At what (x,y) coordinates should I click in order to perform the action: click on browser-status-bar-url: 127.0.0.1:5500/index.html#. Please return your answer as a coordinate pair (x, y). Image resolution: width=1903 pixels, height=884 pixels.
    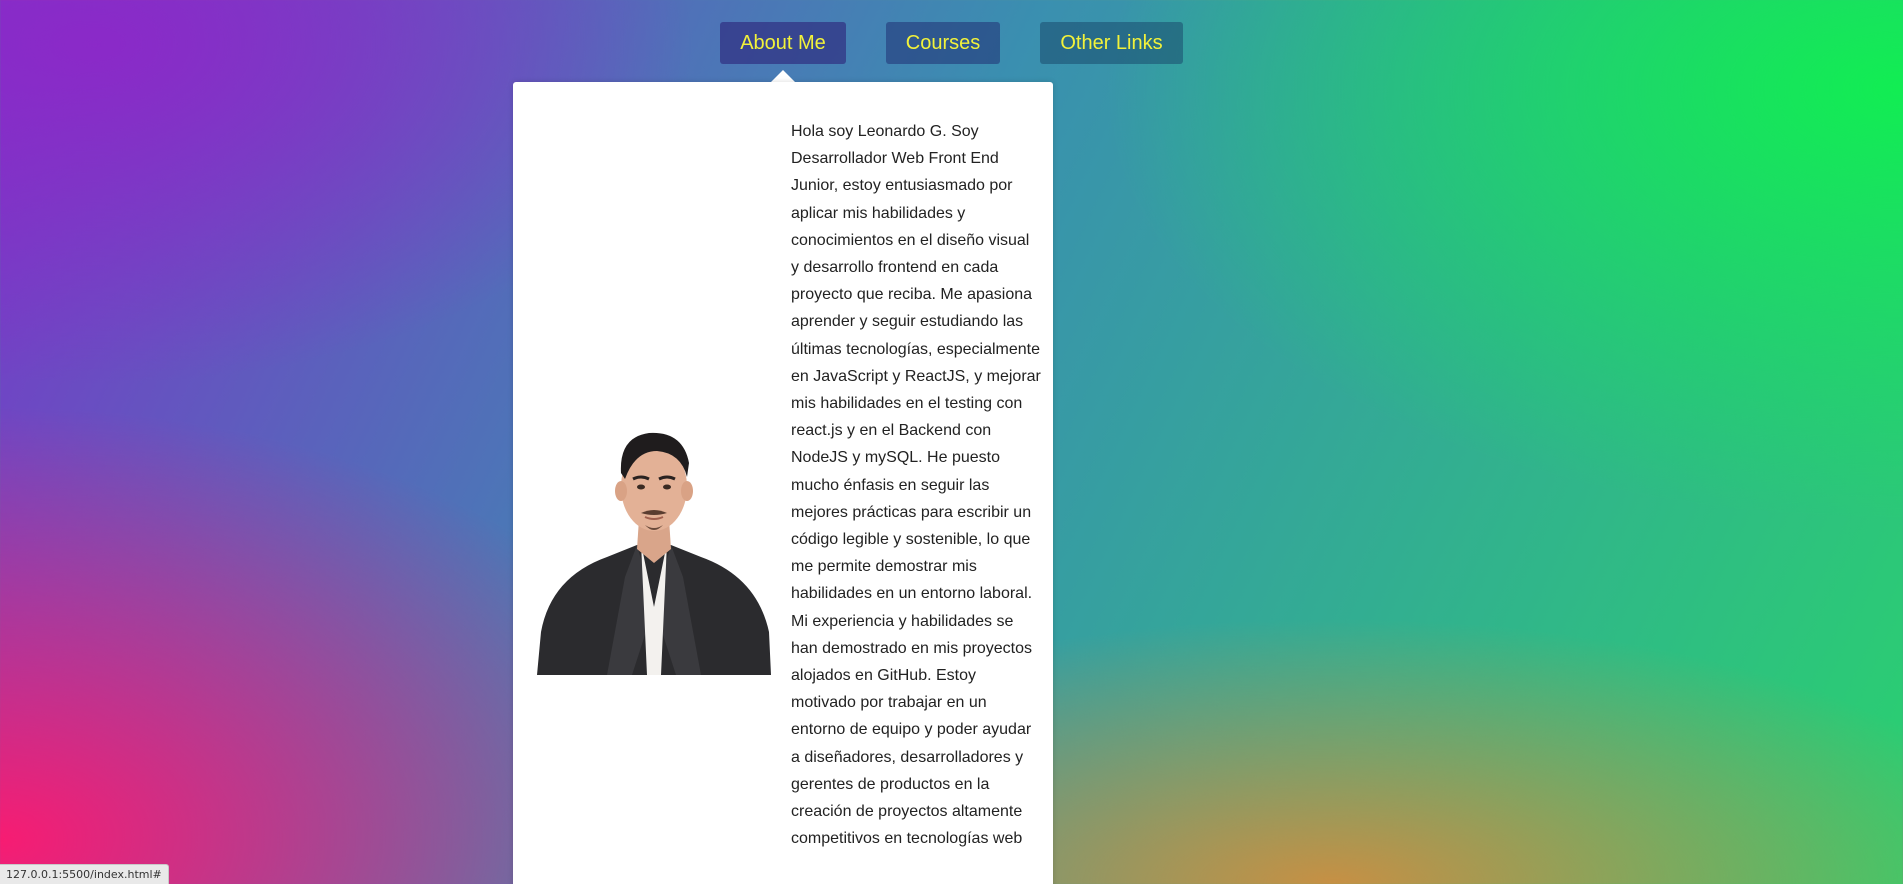
    Looking at the image, I should click on (84, 874).